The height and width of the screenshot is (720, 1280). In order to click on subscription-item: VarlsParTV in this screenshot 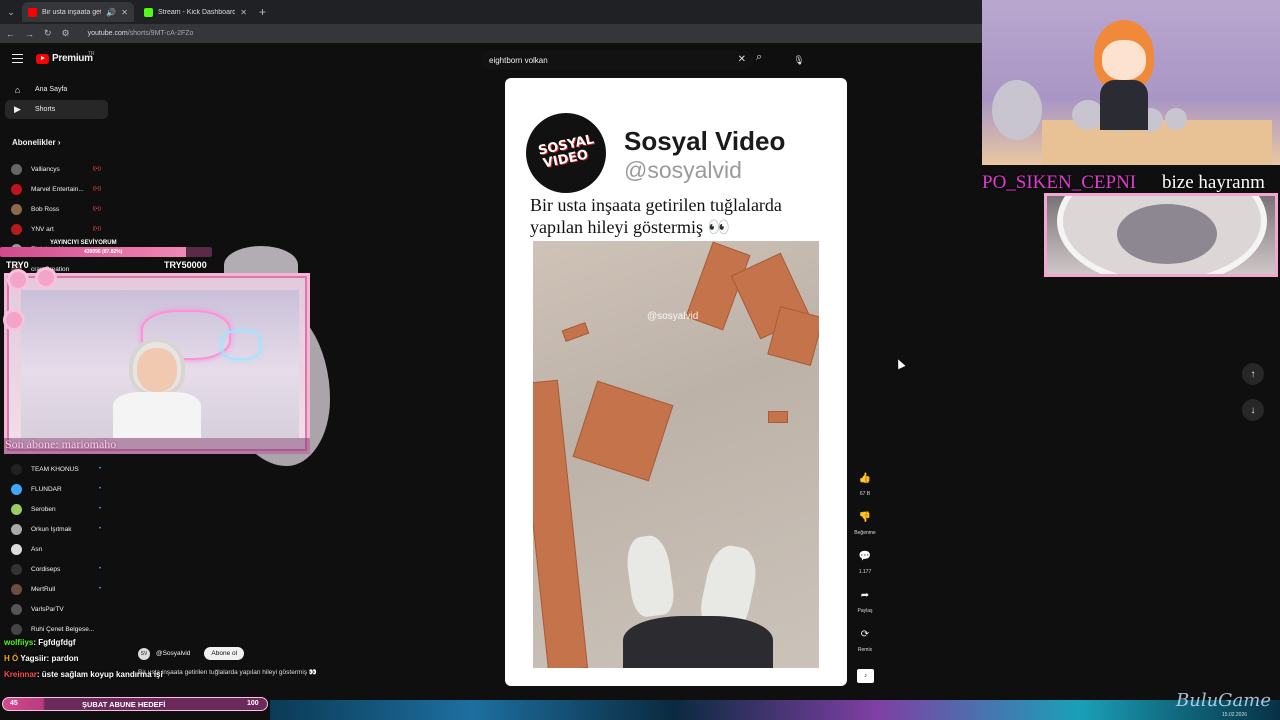, I will do `click(63, 609)`.